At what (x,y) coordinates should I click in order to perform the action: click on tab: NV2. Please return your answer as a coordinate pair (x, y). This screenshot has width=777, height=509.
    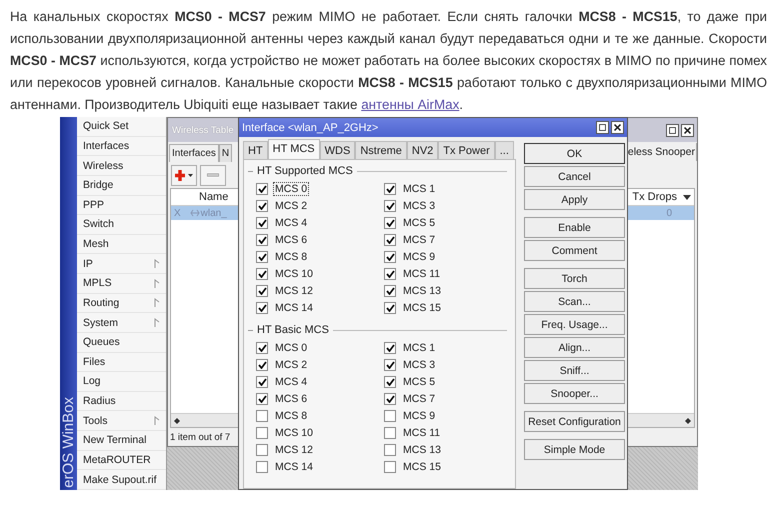
    Looking at the image, I should click on (422, 150).